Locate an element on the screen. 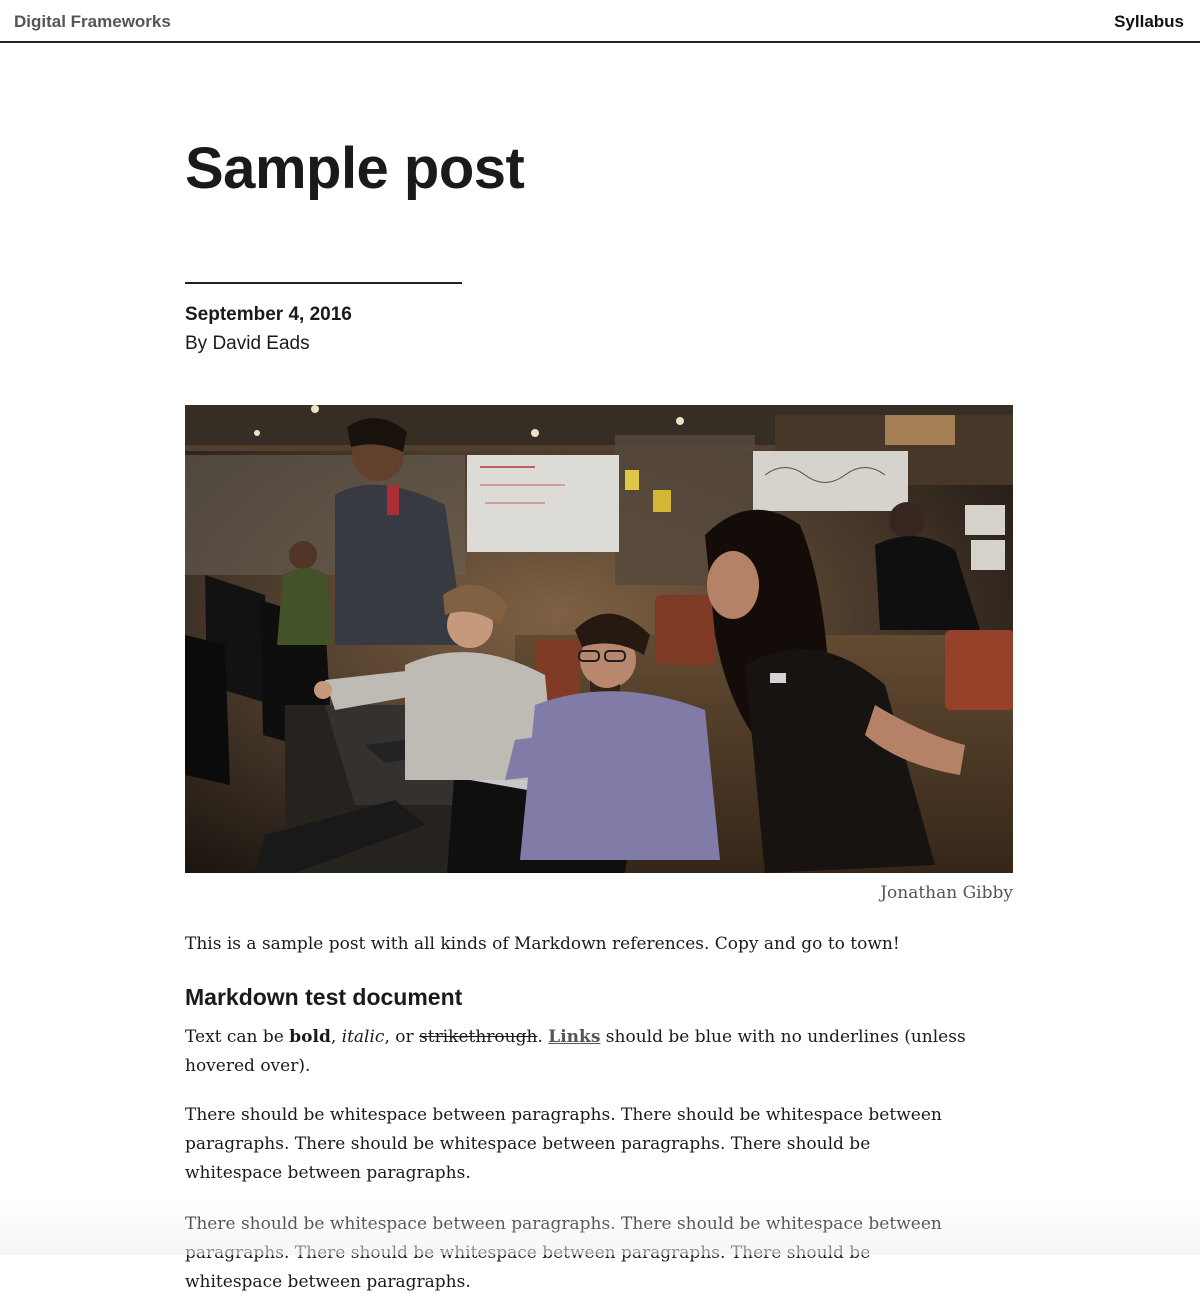 Image resolution: width=1200 pixels, height=1297 pixels. post-author: By David Eads is located at coordinates (247, 343).